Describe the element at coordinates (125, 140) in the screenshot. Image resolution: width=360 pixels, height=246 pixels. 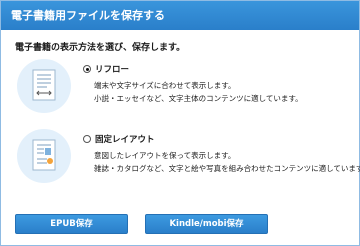
I see `option-label-fixed-layout: 固定レイアウト` at that location.